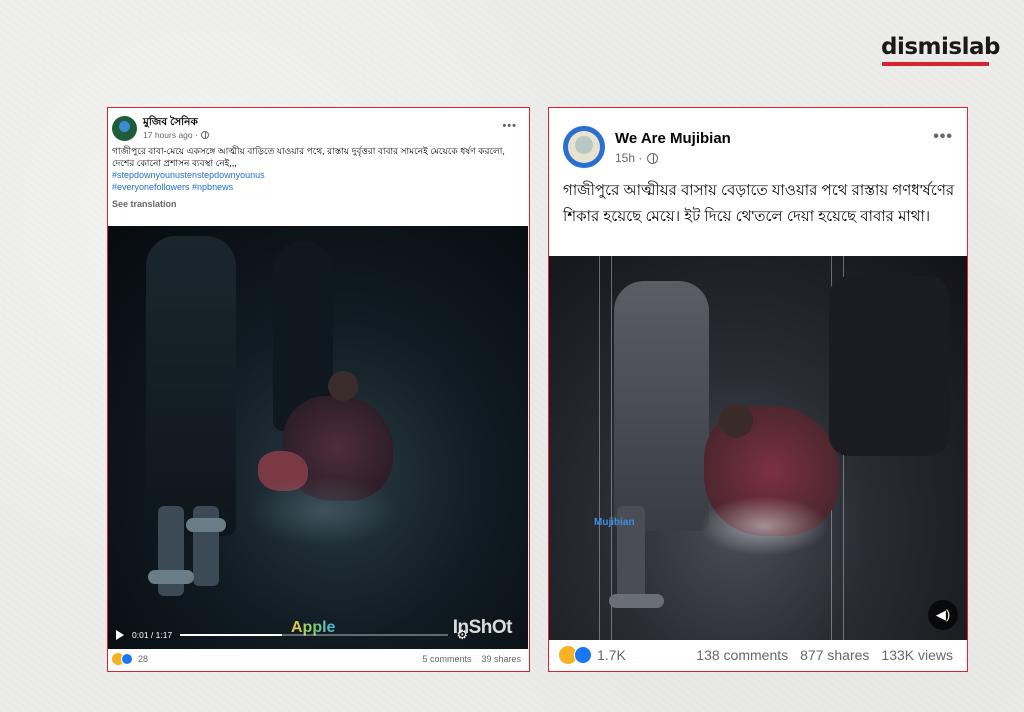 This screenshot has width=1024, height=712. Describe the element at coordinates (143, 659) in the screenshot. I see `reaction-count: 28` at that location.